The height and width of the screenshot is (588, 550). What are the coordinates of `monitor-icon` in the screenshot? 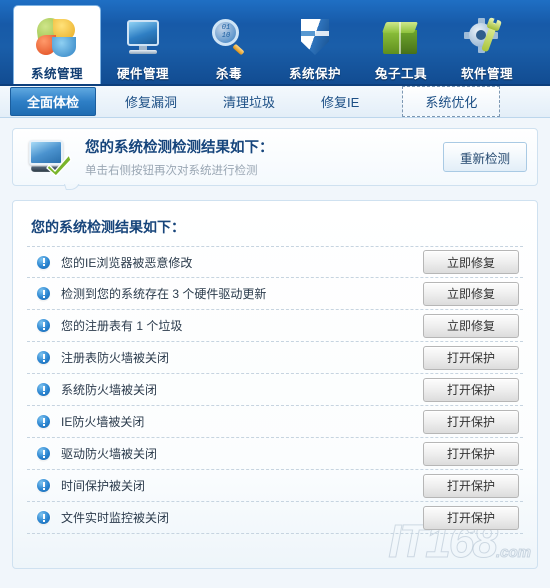 It's located at (143, 39).